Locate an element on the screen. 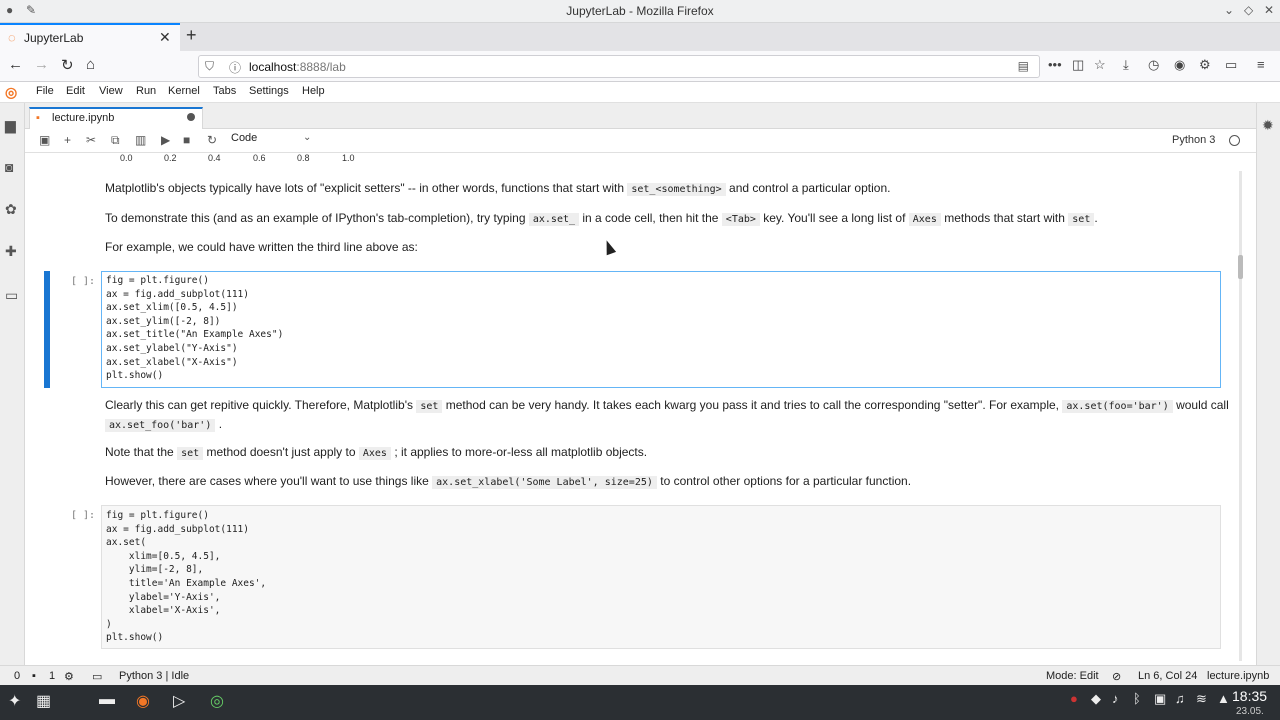  sidebar-toggle-icon: ▭ is located at coordinates (1231, 65).